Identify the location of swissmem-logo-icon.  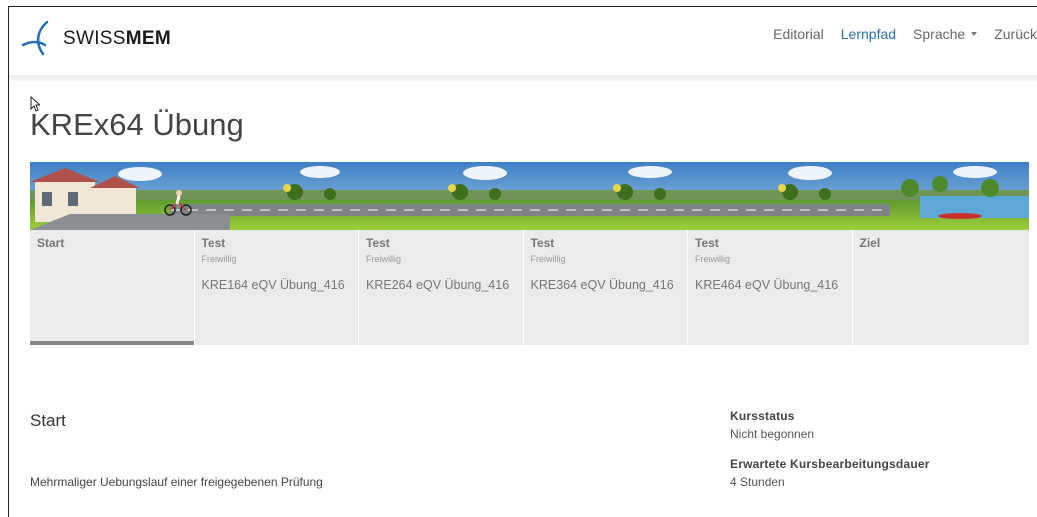
(35, 38).